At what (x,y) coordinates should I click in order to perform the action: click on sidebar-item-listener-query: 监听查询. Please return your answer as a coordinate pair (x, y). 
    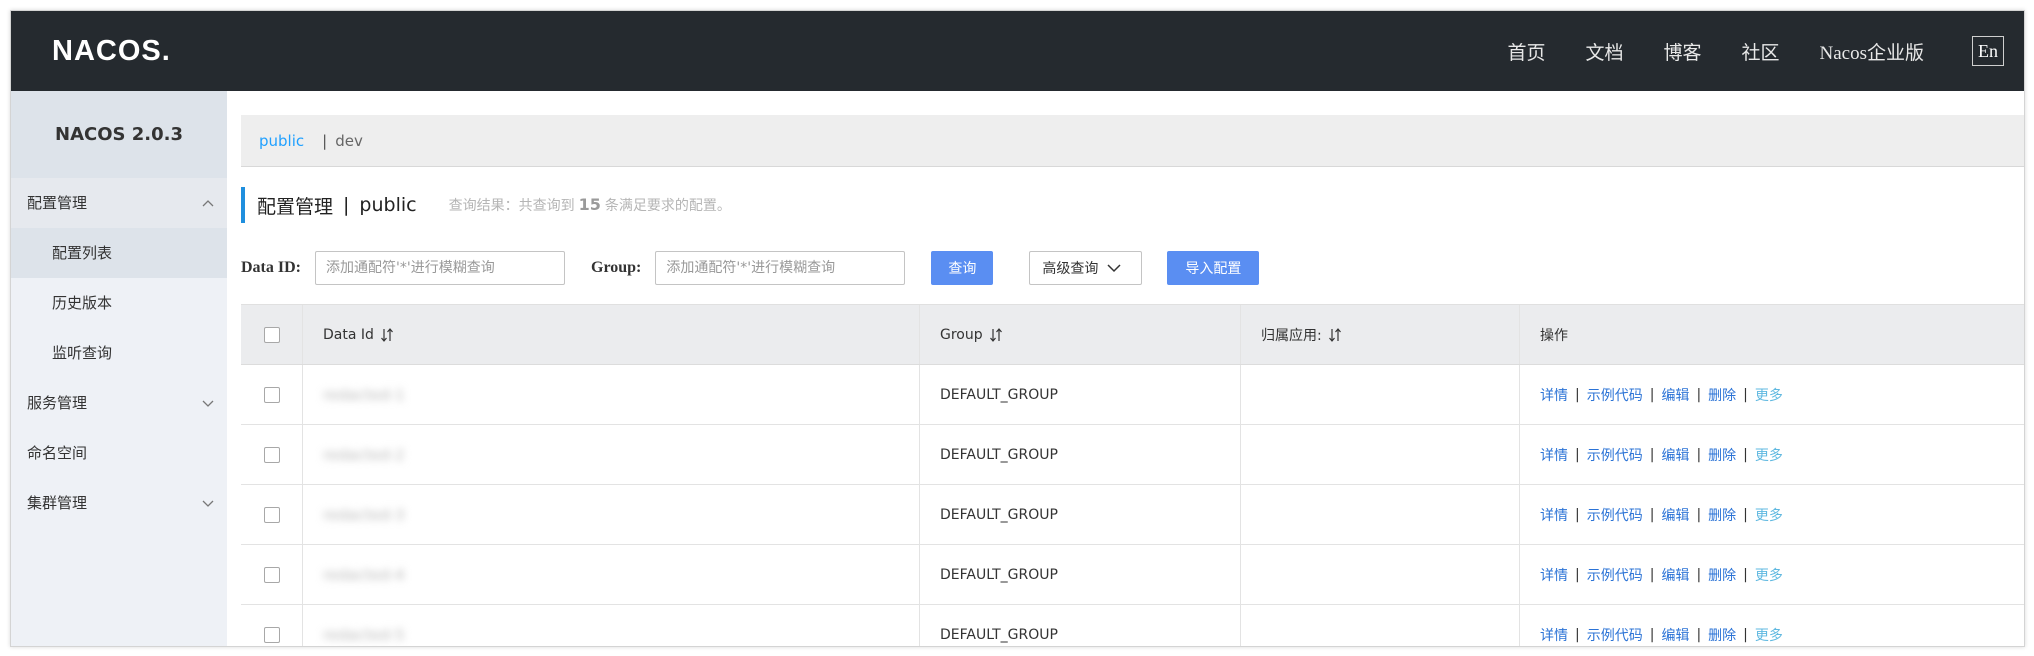
    Looking at the image, I should click on (119, 353).